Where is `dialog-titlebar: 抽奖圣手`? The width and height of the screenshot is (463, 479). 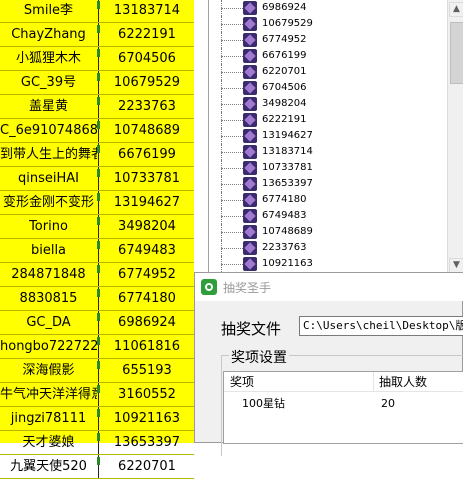 dialog-titlebar: 抽奖圣手 is located at coordinates (329, 287).